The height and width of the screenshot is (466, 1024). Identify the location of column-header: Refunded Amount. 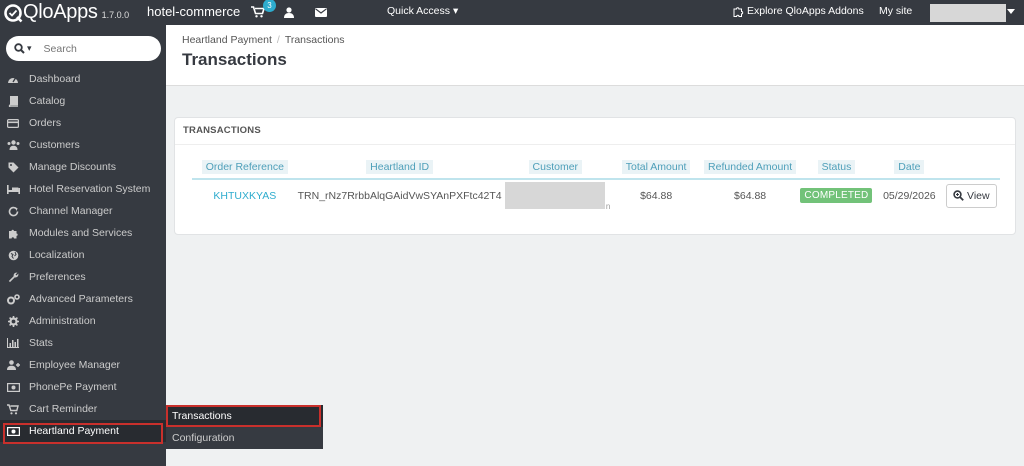
(750, 167).